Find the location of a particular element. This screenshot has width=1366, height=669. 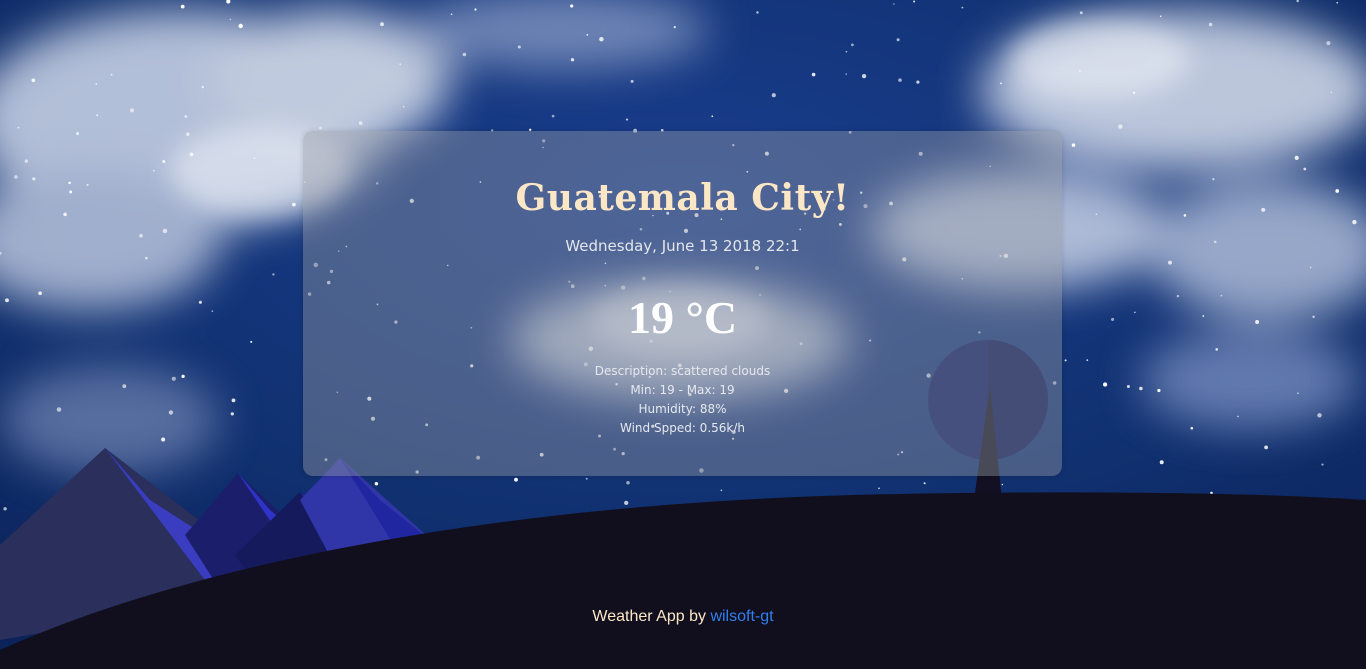

author-link: wilsoft-gt is located at coordinates (741, 616).